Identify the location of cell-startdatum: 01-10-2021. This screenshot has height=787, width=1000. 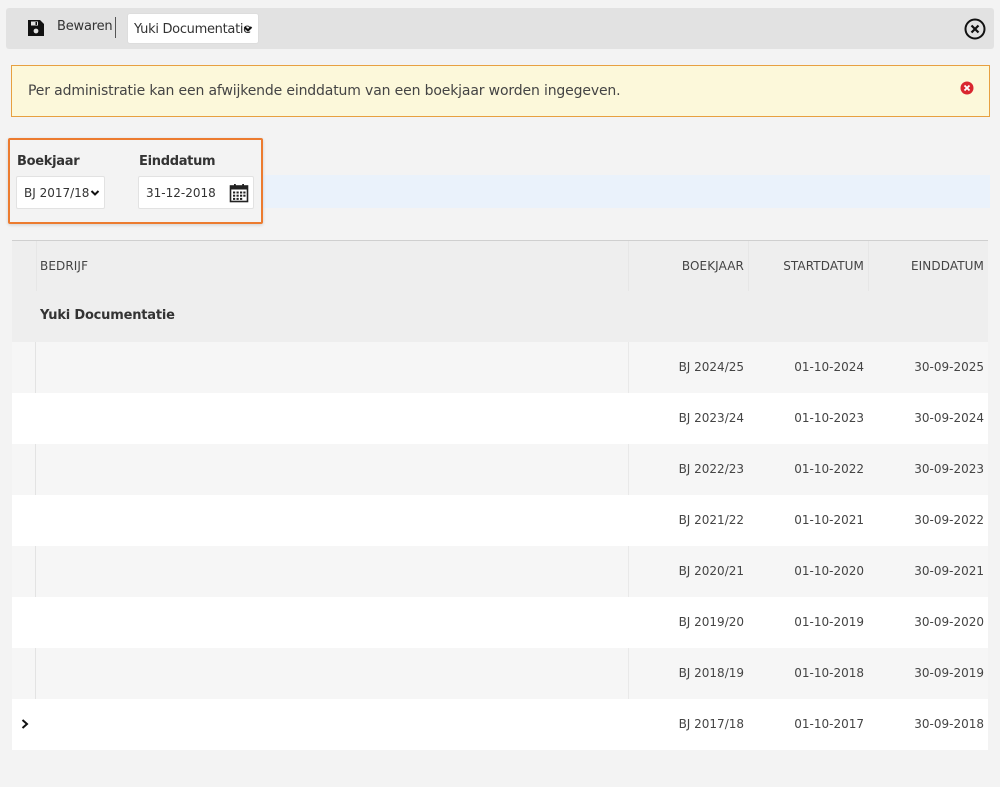
(829, 520).